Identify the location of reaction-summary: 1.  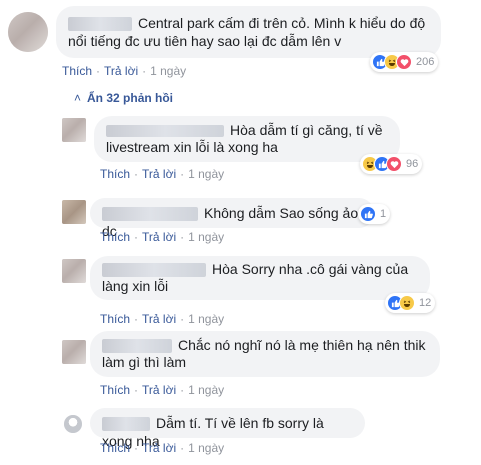
(374, 214).